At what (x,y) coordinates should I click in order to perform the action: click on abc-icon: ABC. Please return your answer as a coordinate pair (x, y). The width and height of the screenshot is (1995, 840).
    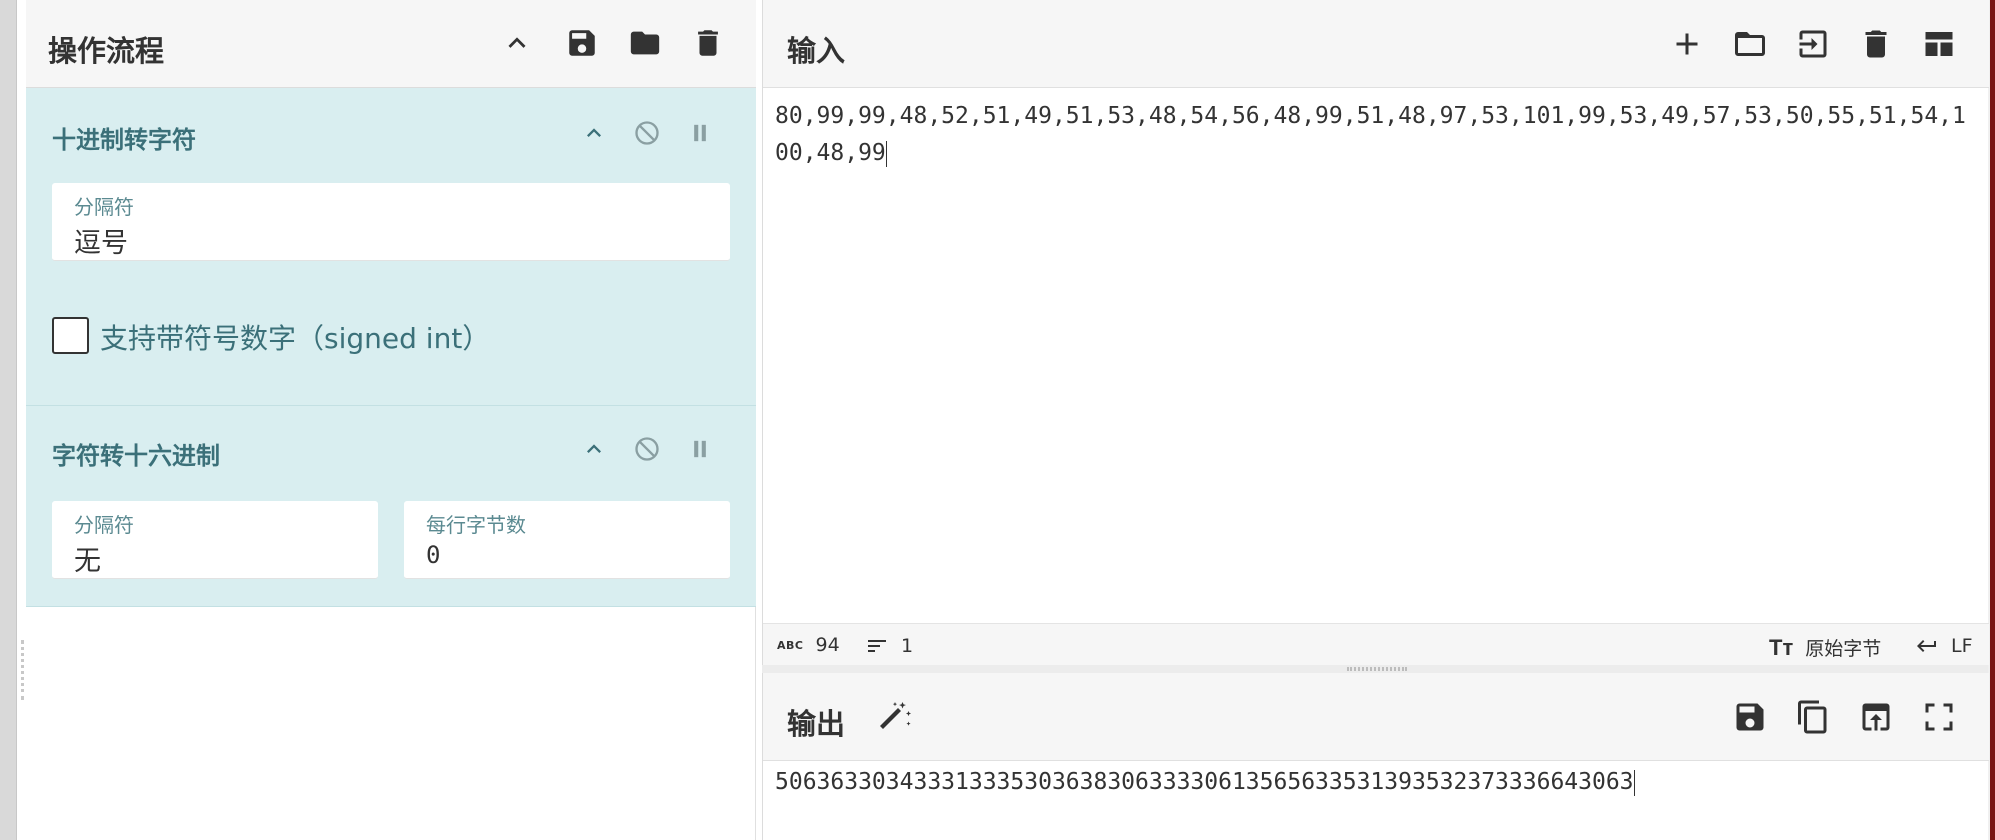
    Looking at the image, I should click on (790, 645).